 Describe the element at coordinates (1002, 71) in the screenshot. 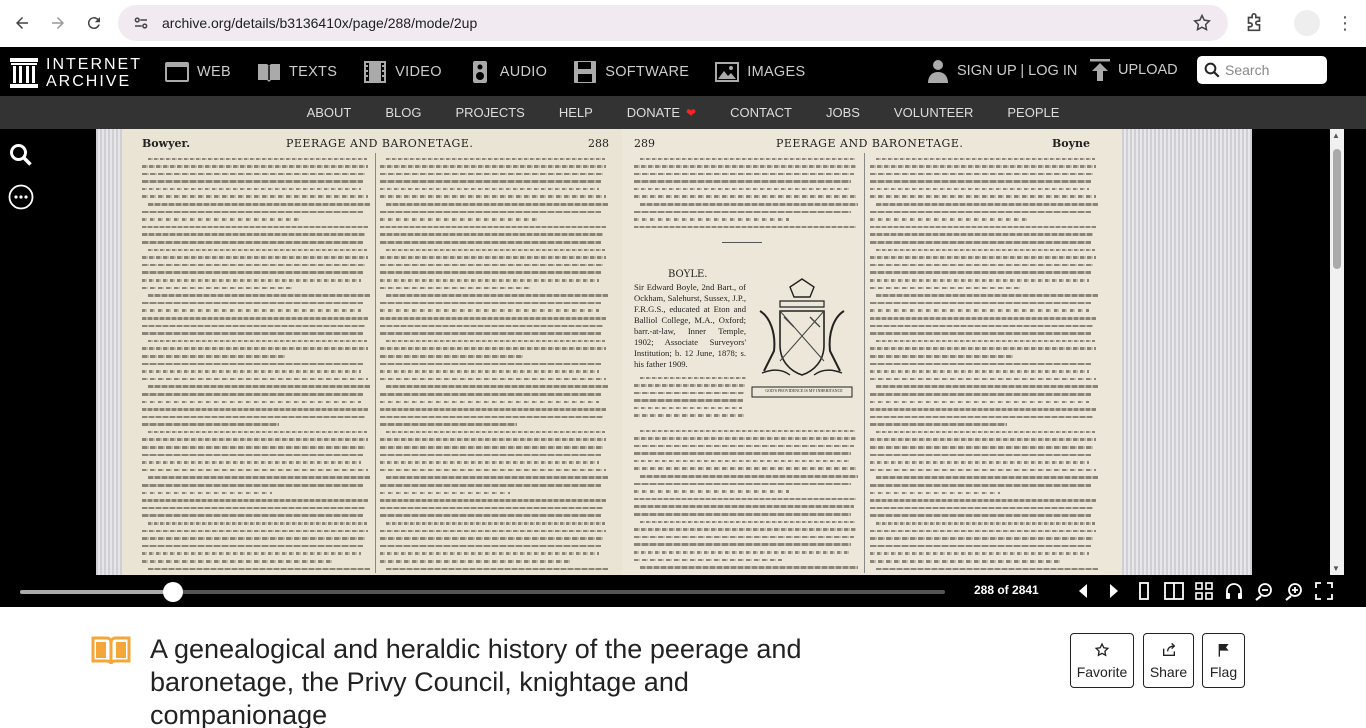

I see `signup-login-link: SIGN UP | LOG IN` at that location.